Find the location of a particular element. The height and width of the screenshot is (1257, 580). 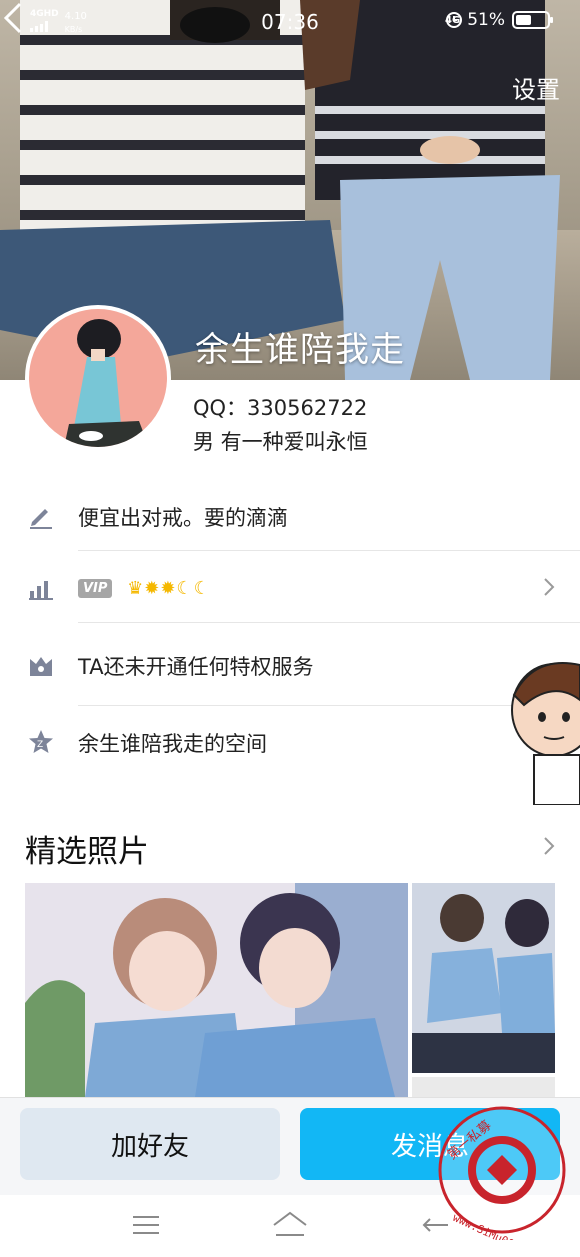

pencil-icon is located at coordinates (41, 519).